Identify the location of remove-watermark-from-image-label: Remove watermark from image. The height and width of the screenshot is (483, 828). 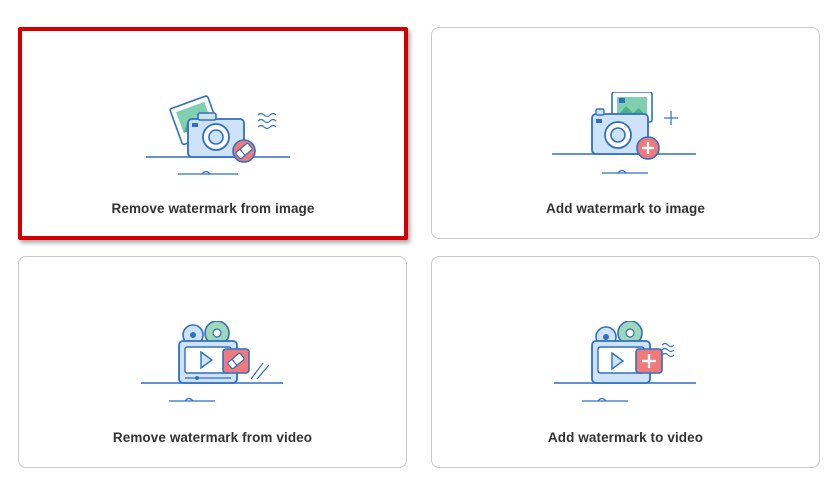
(213, 208).